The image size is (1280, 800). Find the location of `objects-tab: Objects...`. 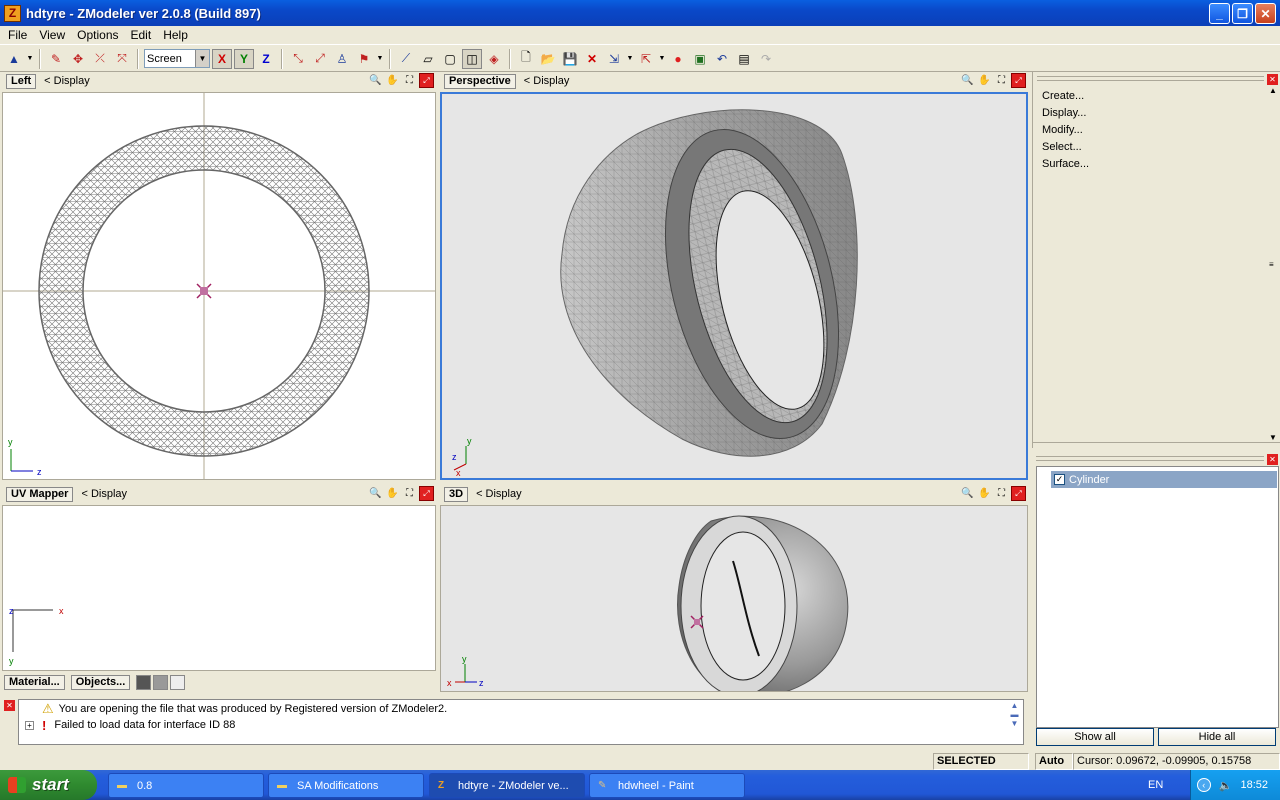

objects-tab: Objects... is located at coordinates (100, 682).